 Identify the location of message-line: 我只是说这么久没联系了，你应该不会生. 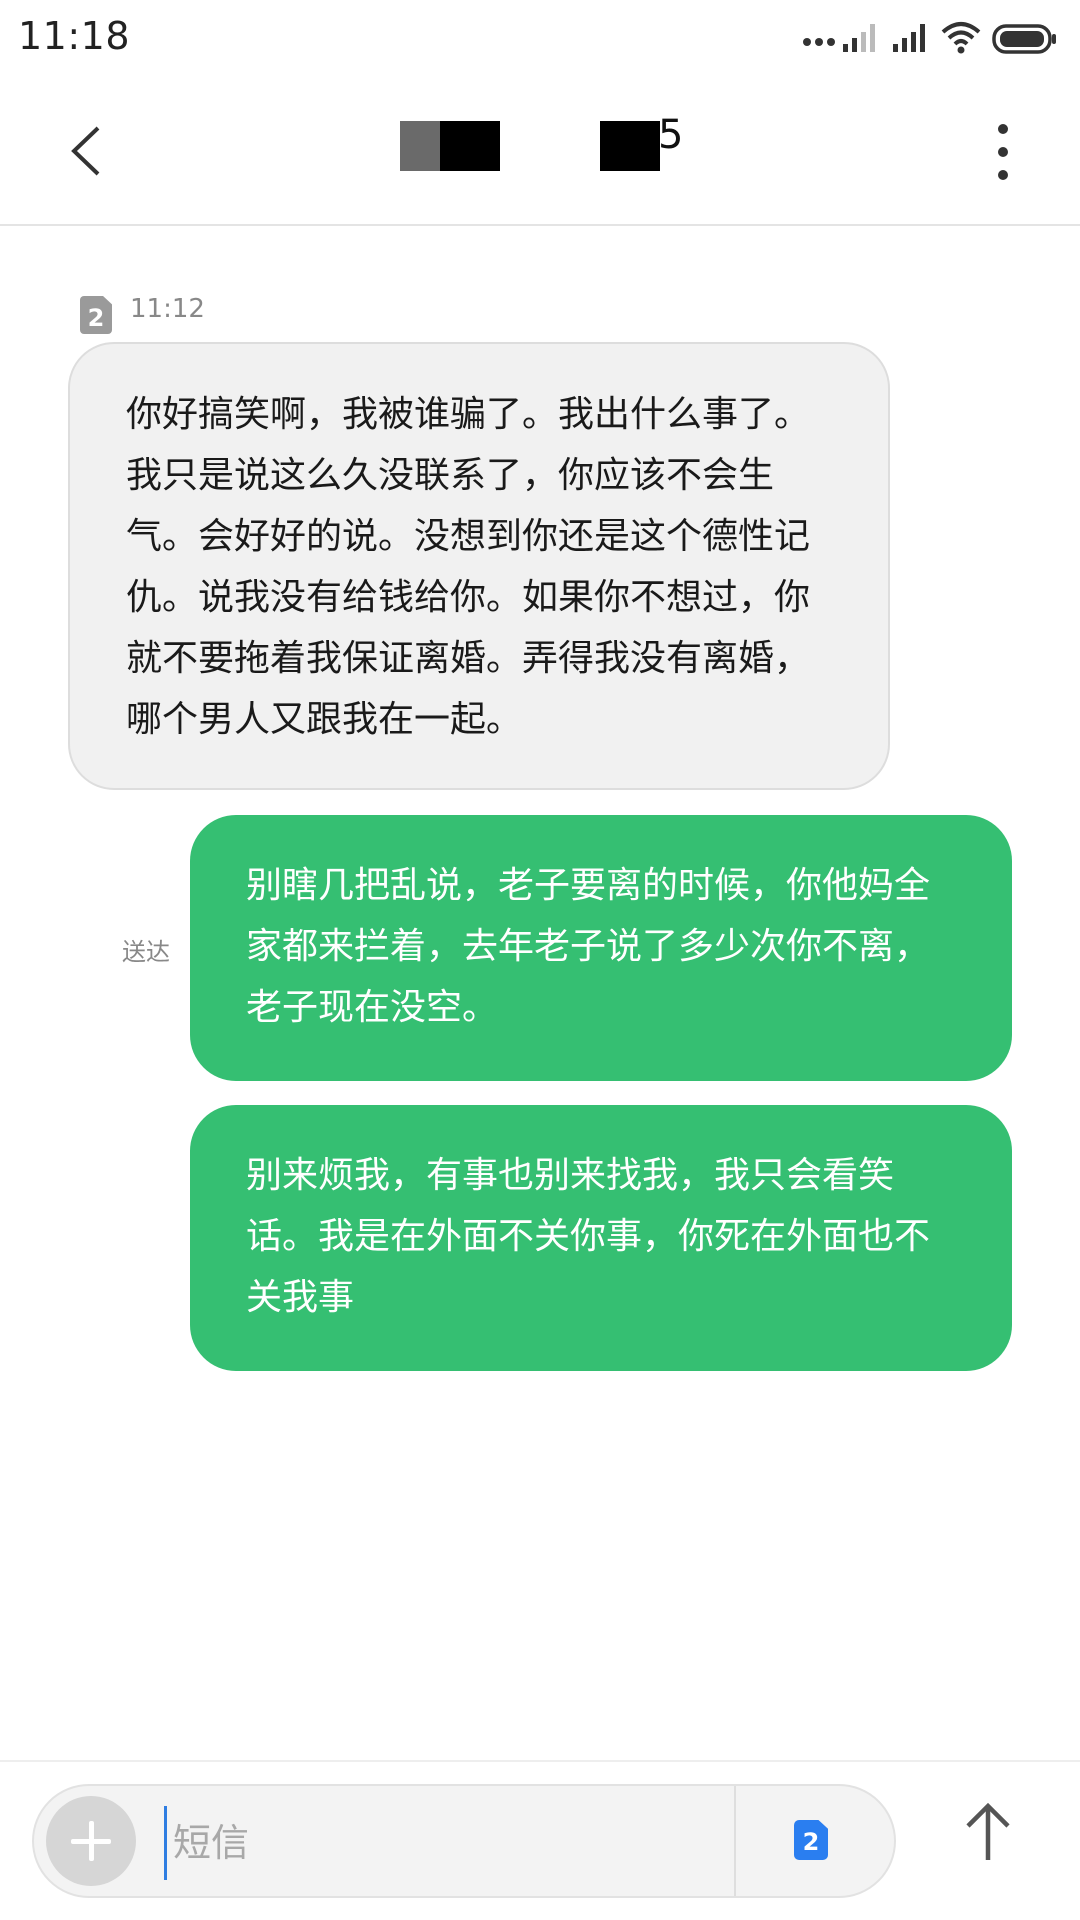
(450, 475).